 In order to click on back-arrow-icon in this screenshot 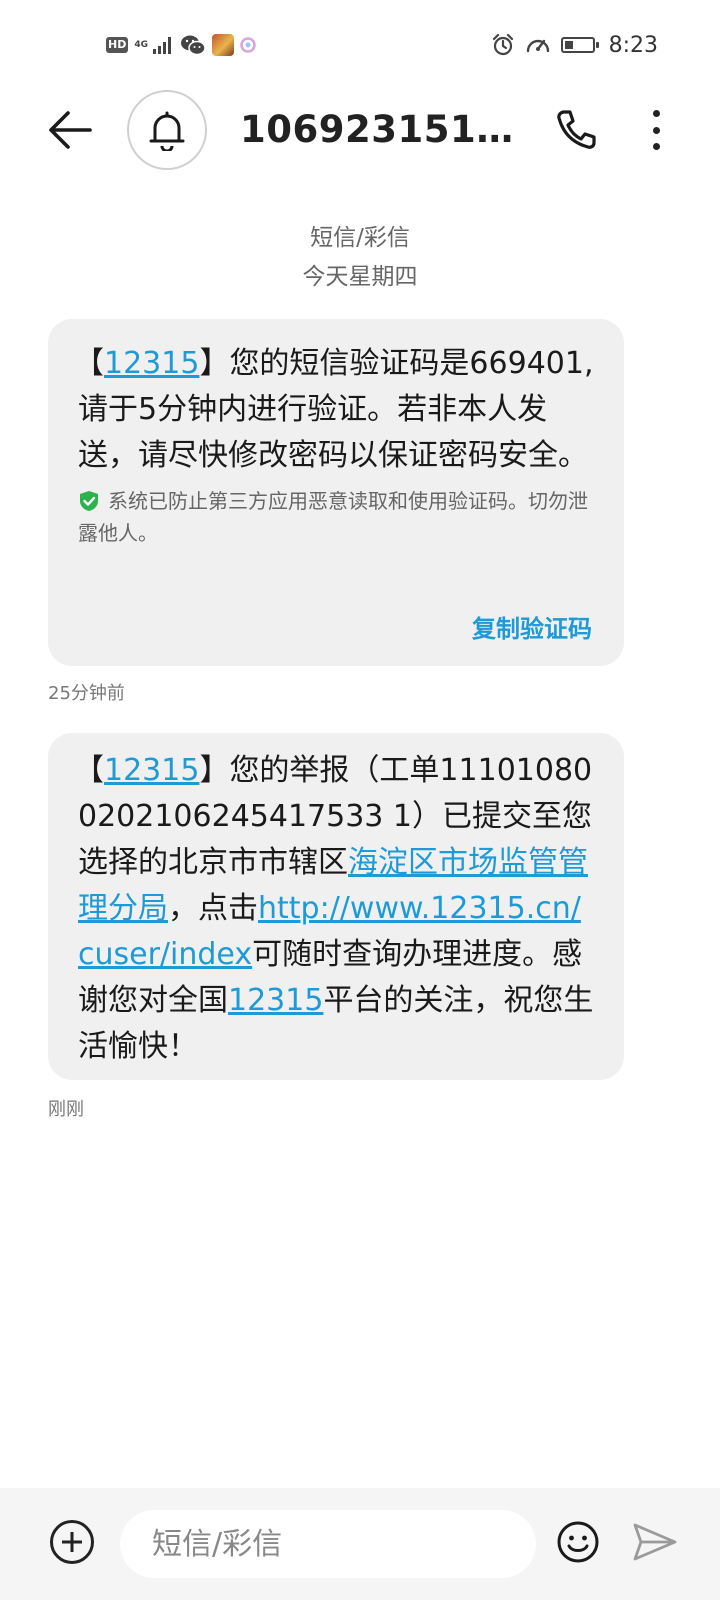, I will do `click(70, 130)`.